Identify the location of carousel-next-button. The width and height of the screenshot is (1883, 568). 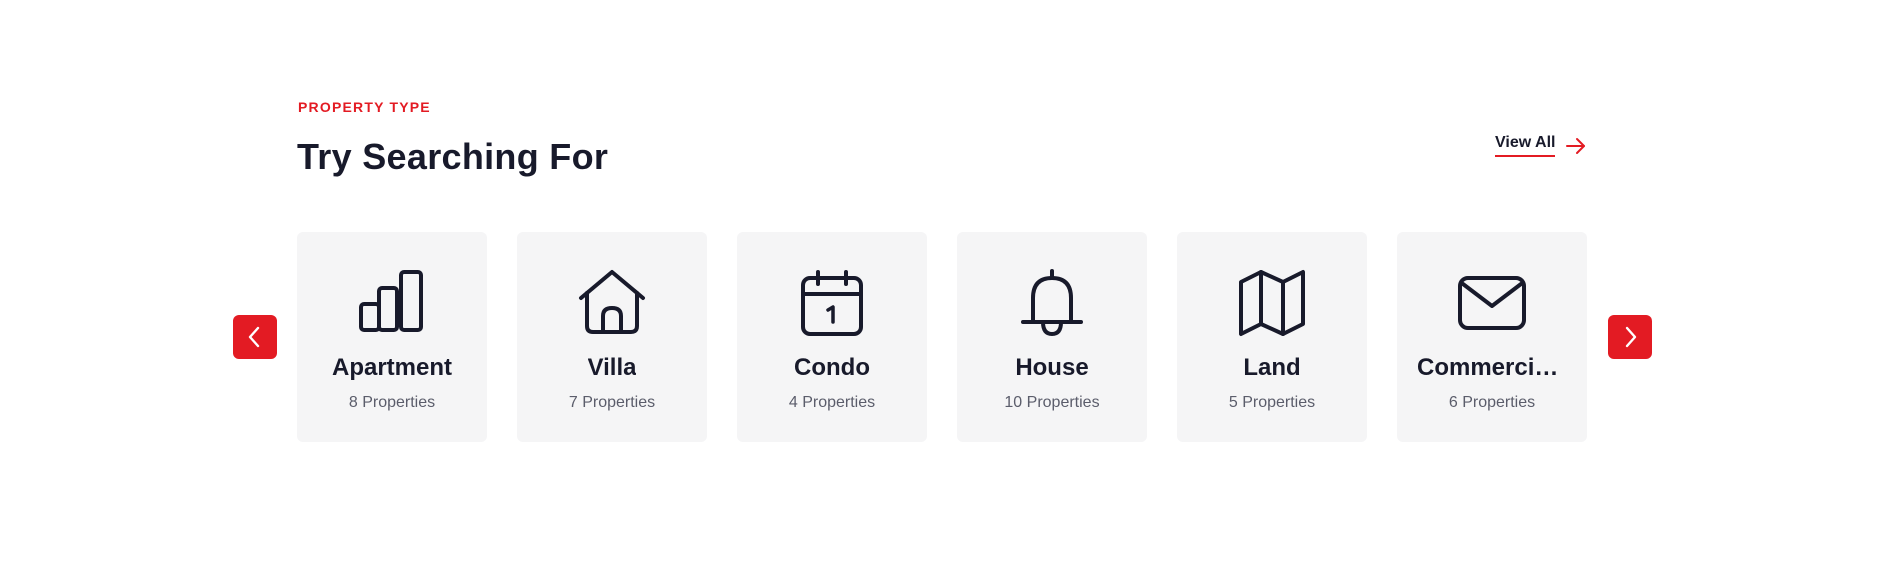
(1630, 337).